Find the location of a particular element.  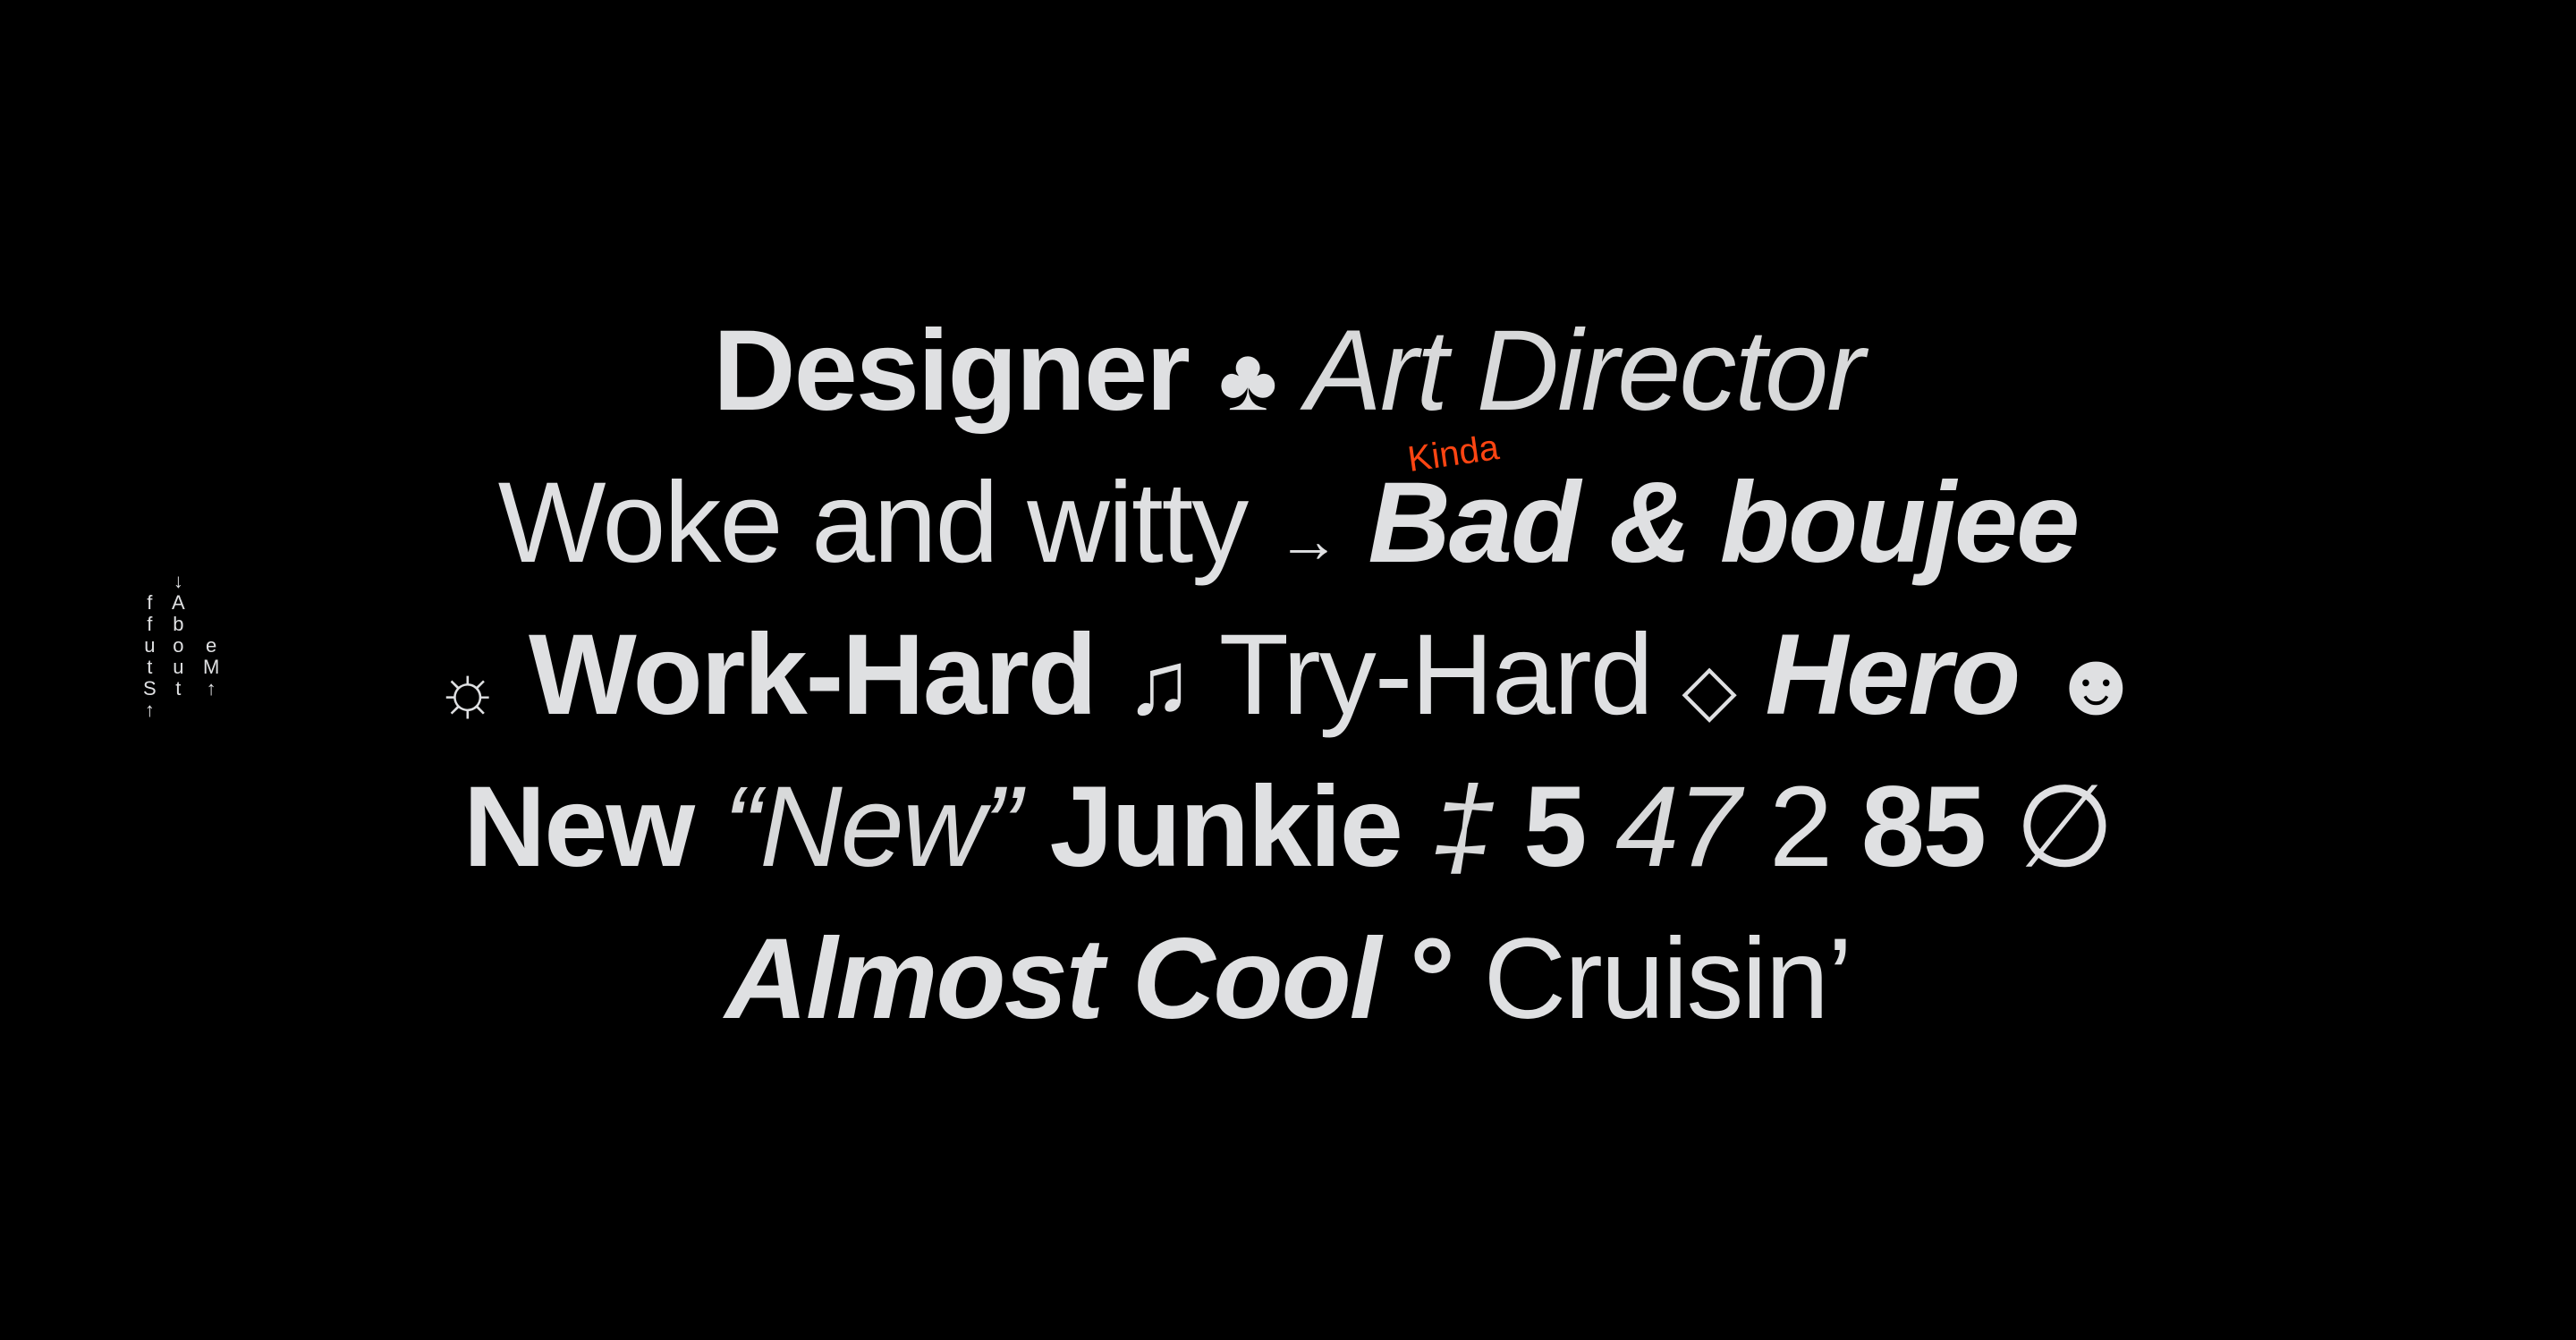

diamond-icon: ◇ is located at coordinates (1709, 689).